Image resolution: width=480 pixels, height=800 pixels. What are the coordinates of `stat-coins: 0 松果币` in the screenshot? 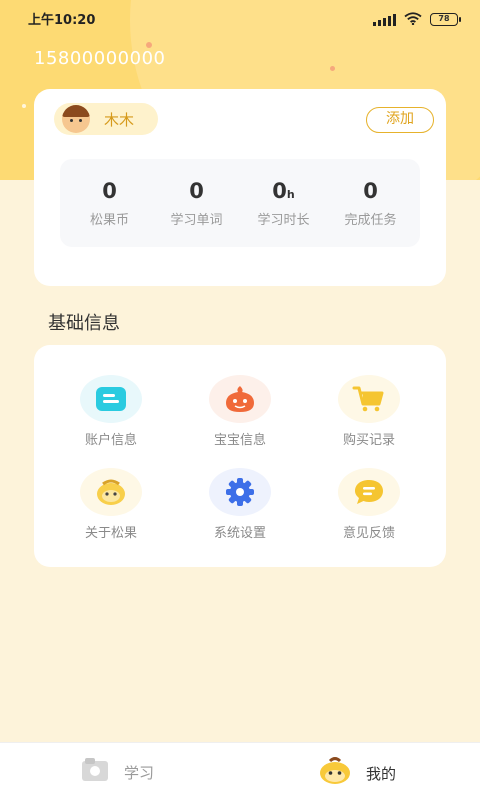 It's located at (110, 203).